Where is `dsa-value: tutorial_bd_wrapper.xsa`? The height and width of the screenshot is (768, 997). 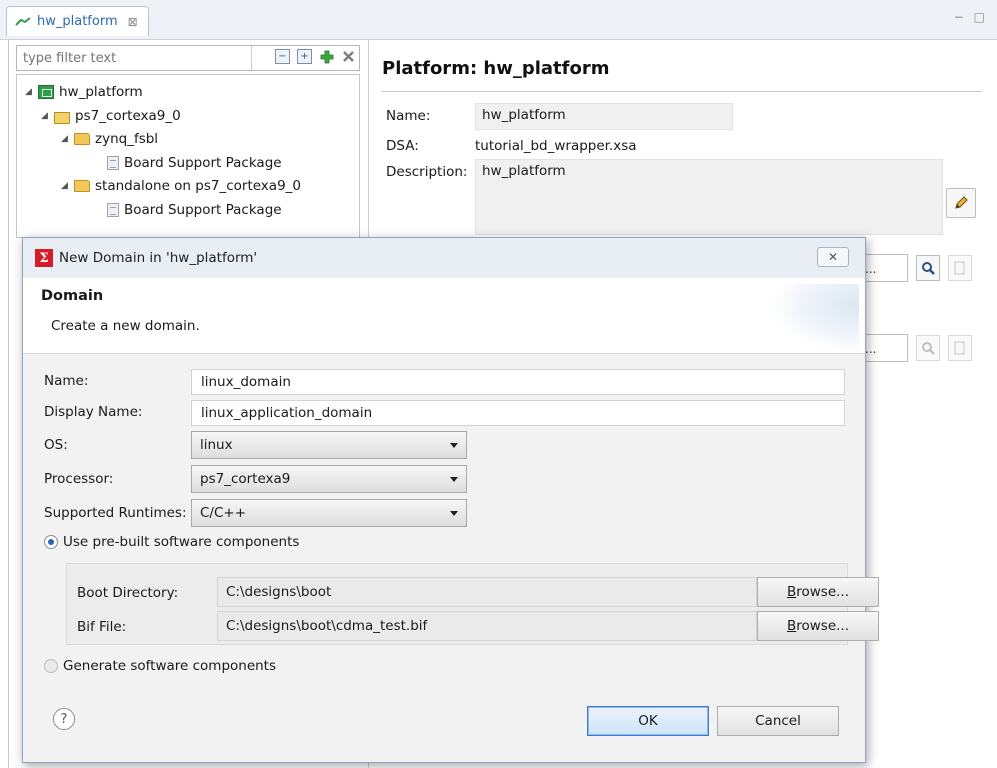 dsa-value: tutorial_bd_wrapper.xsa is located at coordinates (556, 146).